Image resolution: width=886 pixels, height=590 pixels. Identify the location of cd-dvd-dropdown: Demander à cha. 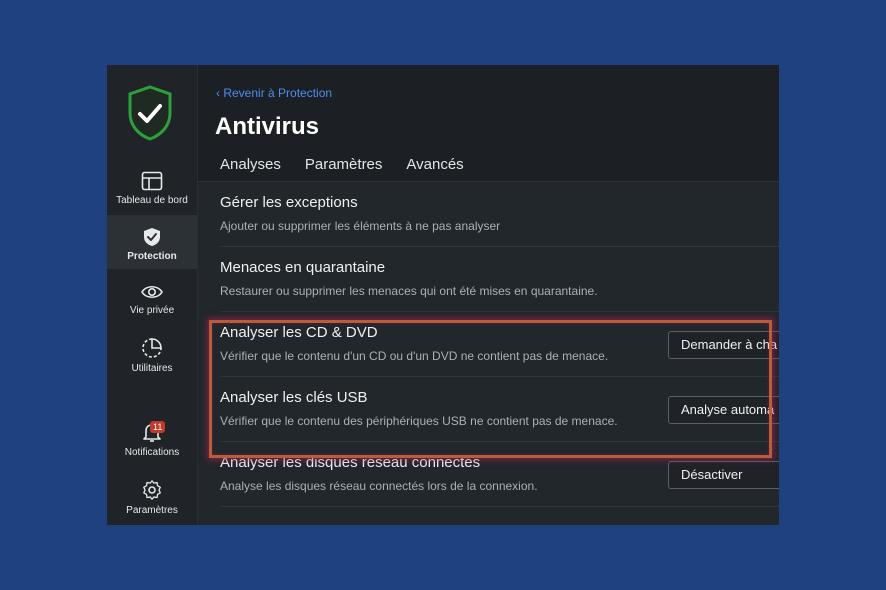
(723, 345).